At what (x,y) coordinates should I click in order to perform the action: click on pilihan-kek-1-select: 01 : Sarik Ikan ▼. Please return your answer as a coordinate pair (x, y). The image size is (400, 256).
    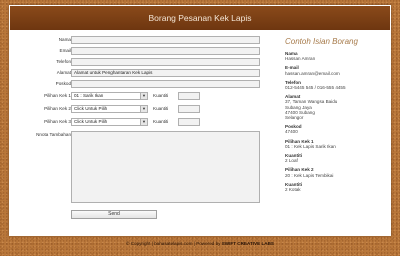
    Looking at the image, I should click on (109, 96).